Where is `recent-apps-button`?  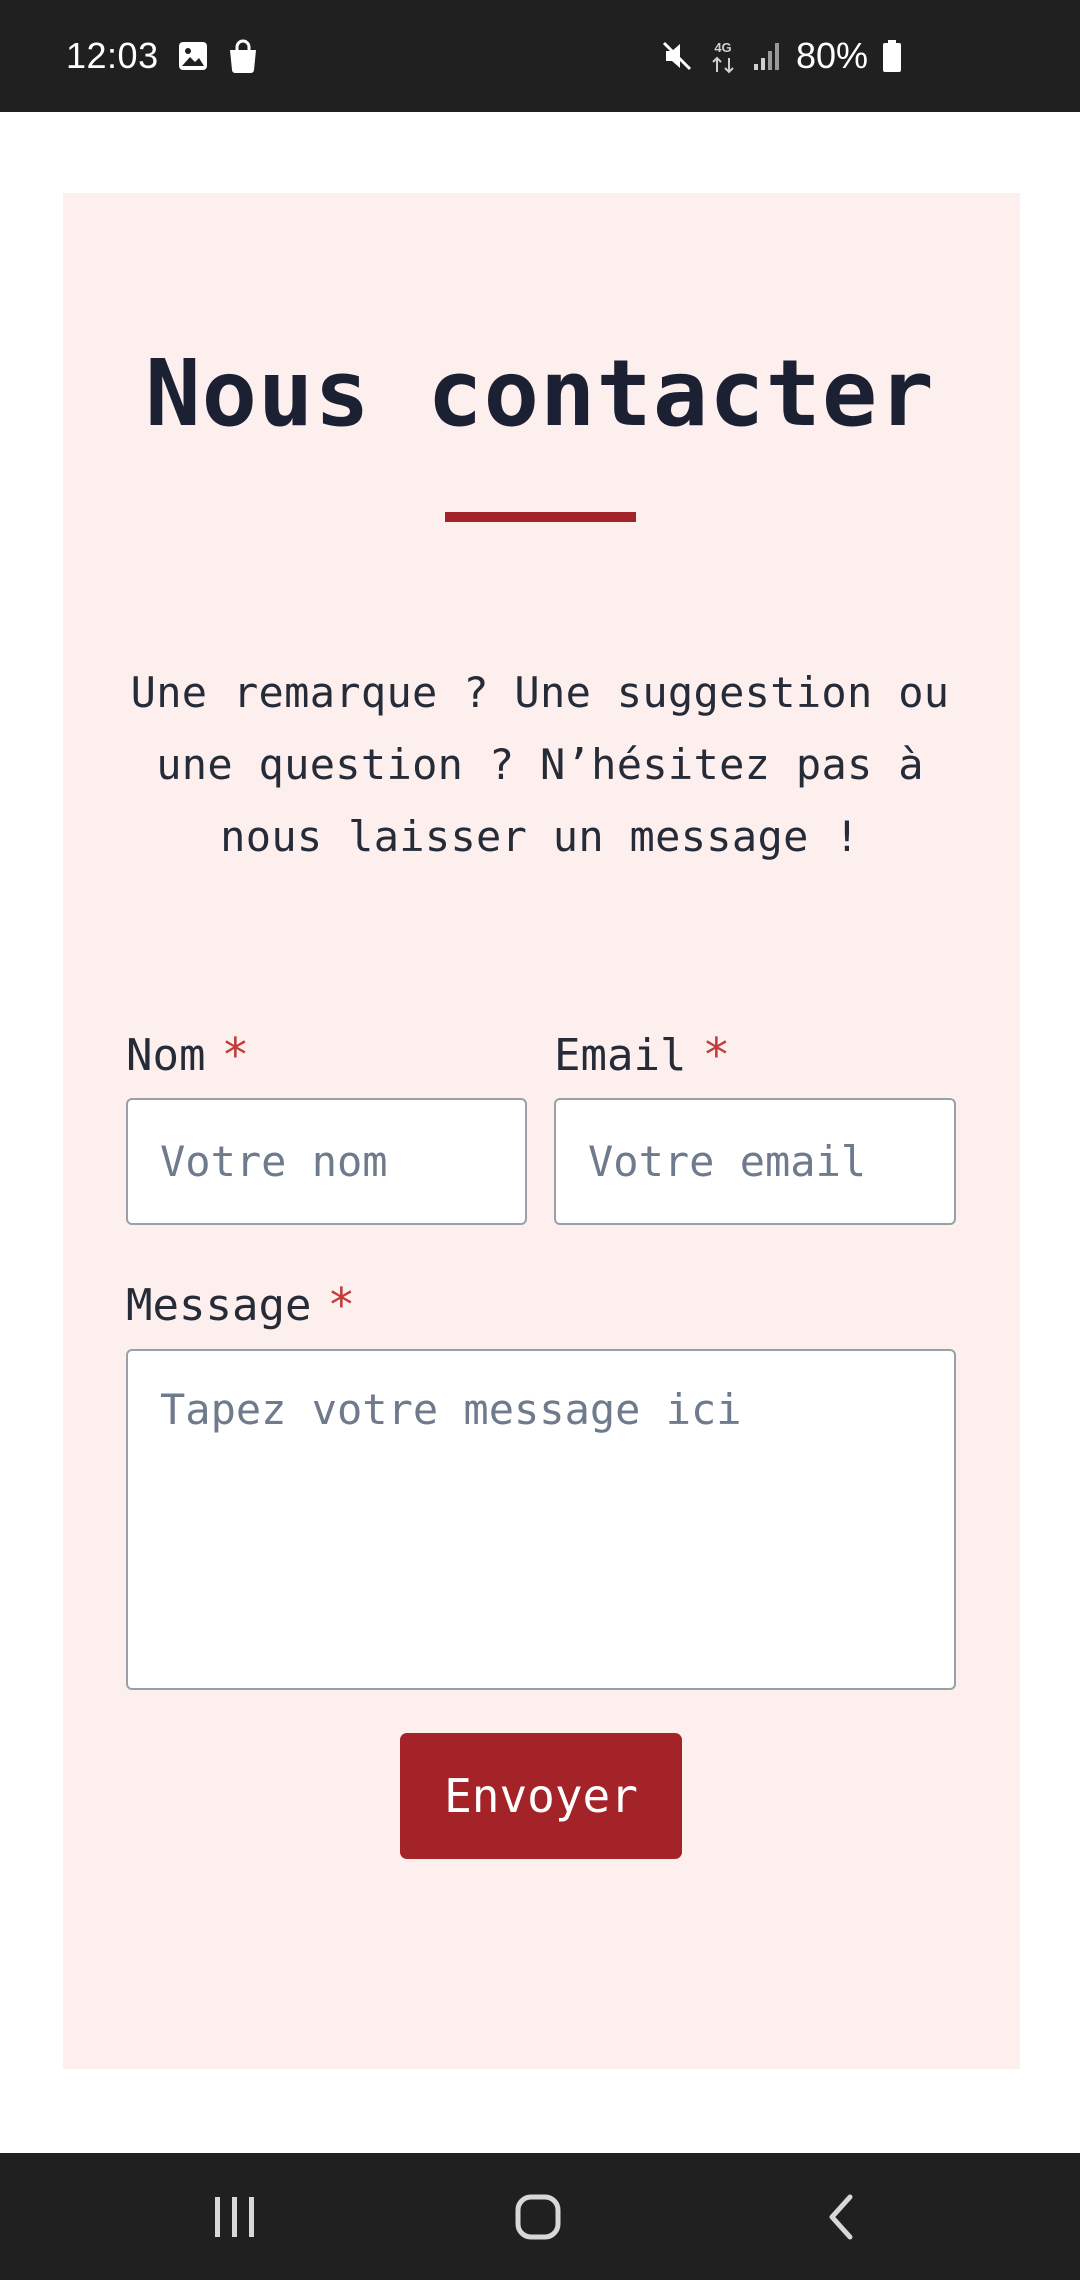 recent-apps-button is located at coordinates (235, 2216).